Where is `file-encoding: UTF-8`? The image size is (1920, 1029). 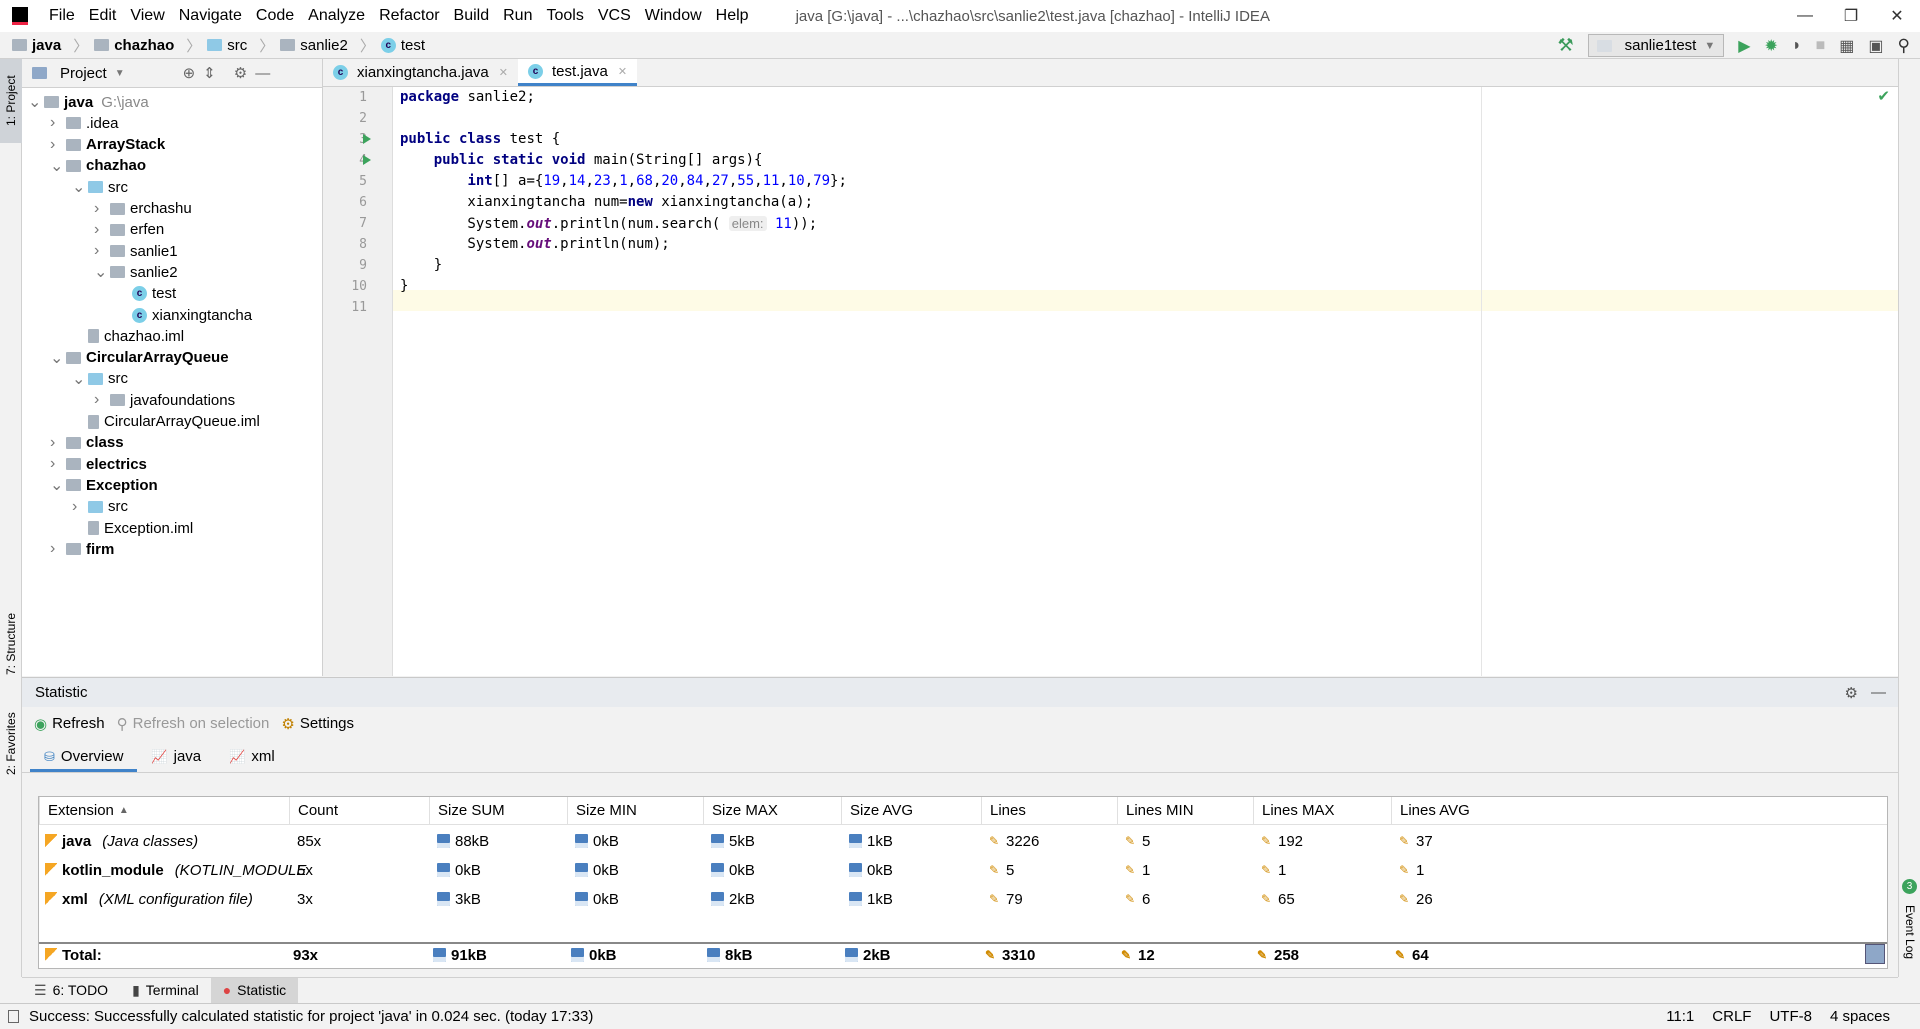 file-encoding: UTF-8 is located at coordinates (1790, 1016).